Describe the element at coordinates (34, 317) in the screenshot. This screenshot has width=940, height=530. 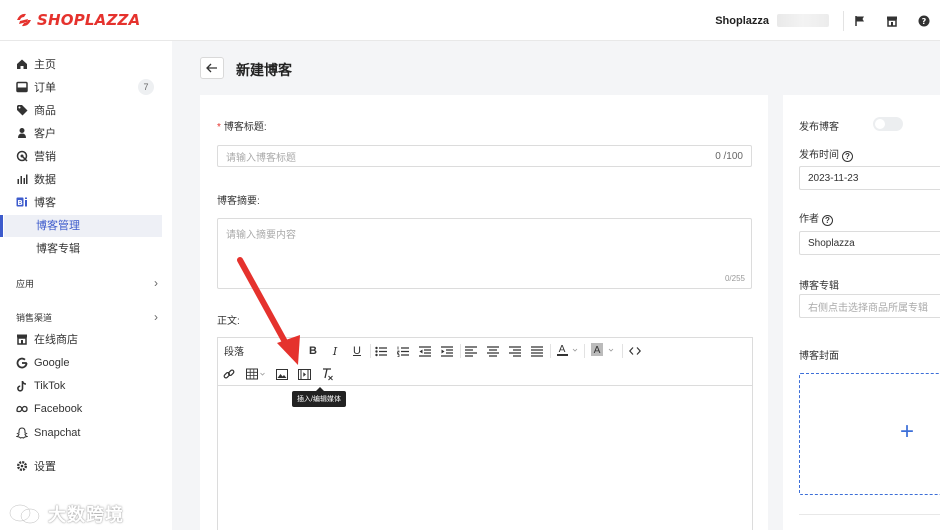
I see `section-label: 销售渠道` at that location.